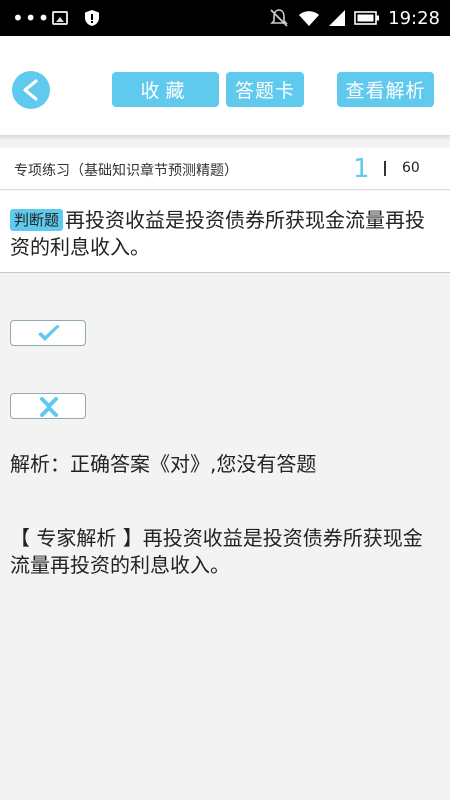 The height and width of the screenshot is (800, 450). Describe the element at coordinates (225, 86) in the screenshot. I see `toolbar: 收藏 答题卡 查看解析` at that location.